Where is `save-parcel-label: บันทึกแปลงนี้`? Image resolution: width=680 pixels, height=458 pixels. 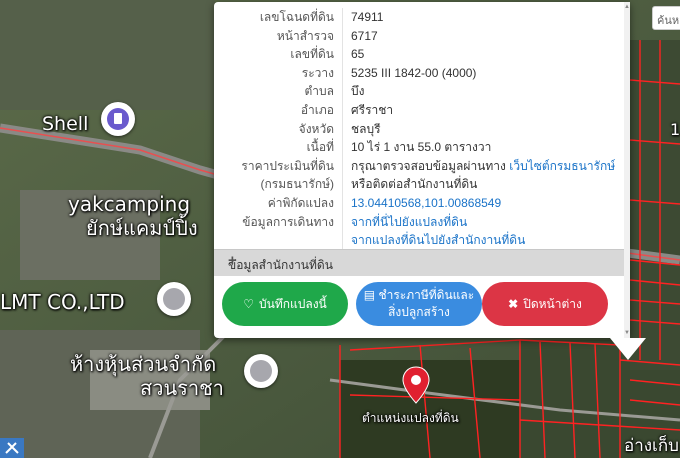
save-parcel-label: บันทึกแปลงนี้ is located at coordinates (293, 303).